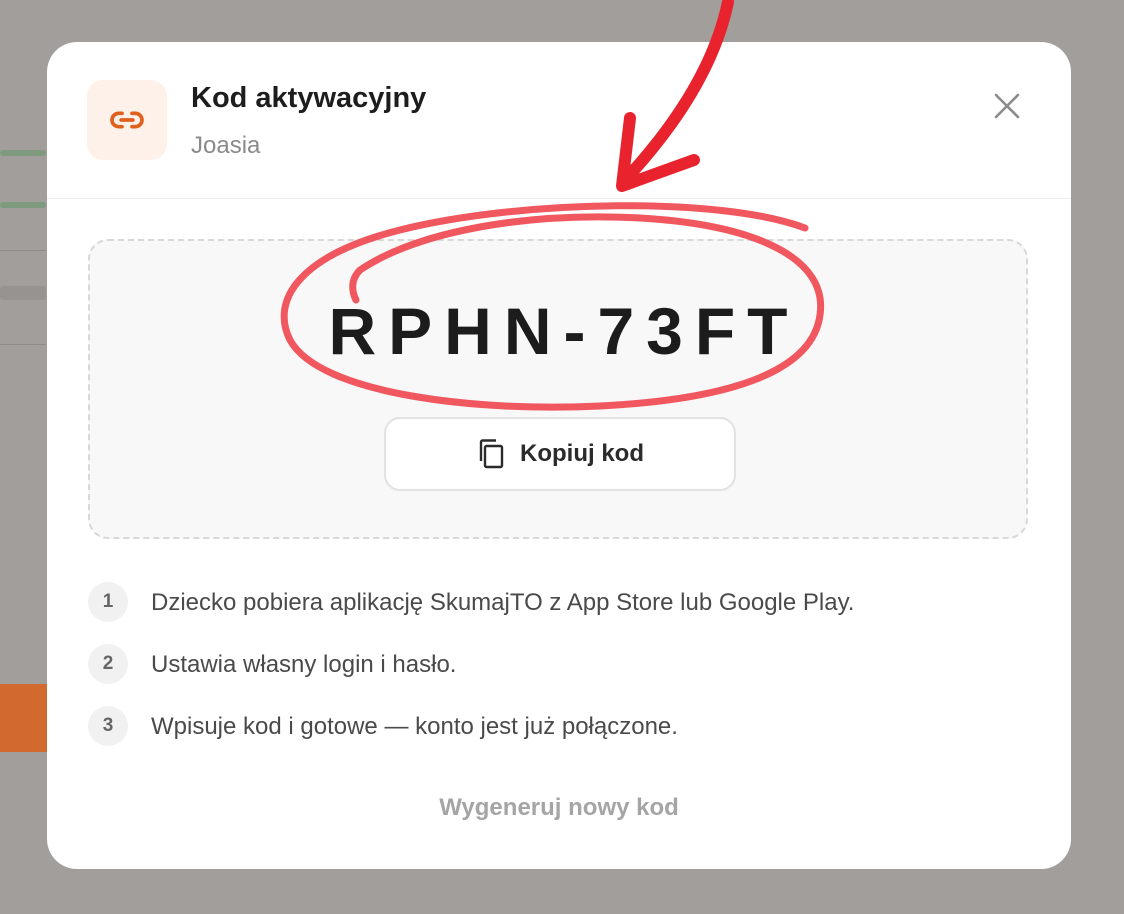  I want to click on copy-icon, so click(491, 454).